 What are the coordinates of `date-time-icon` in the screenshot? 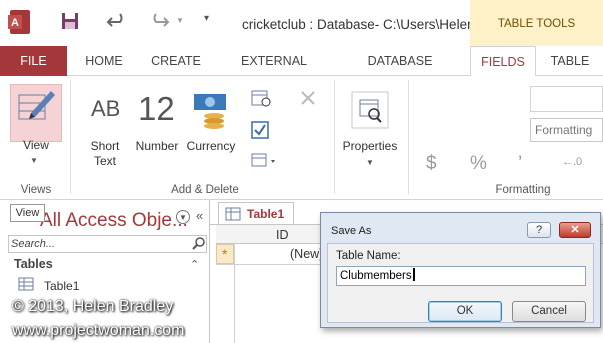 It's located at (261, 99).